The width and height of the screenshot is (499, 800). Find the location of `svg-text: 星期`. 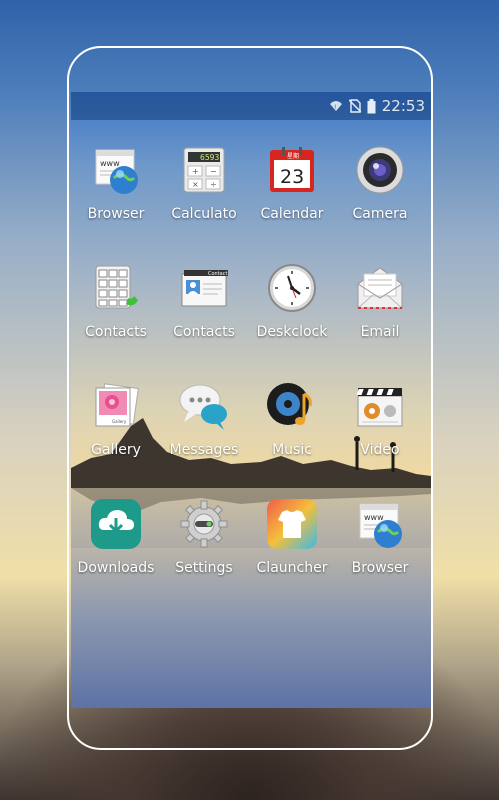

svg-text: 星期 is located at coordinates (293, 156).